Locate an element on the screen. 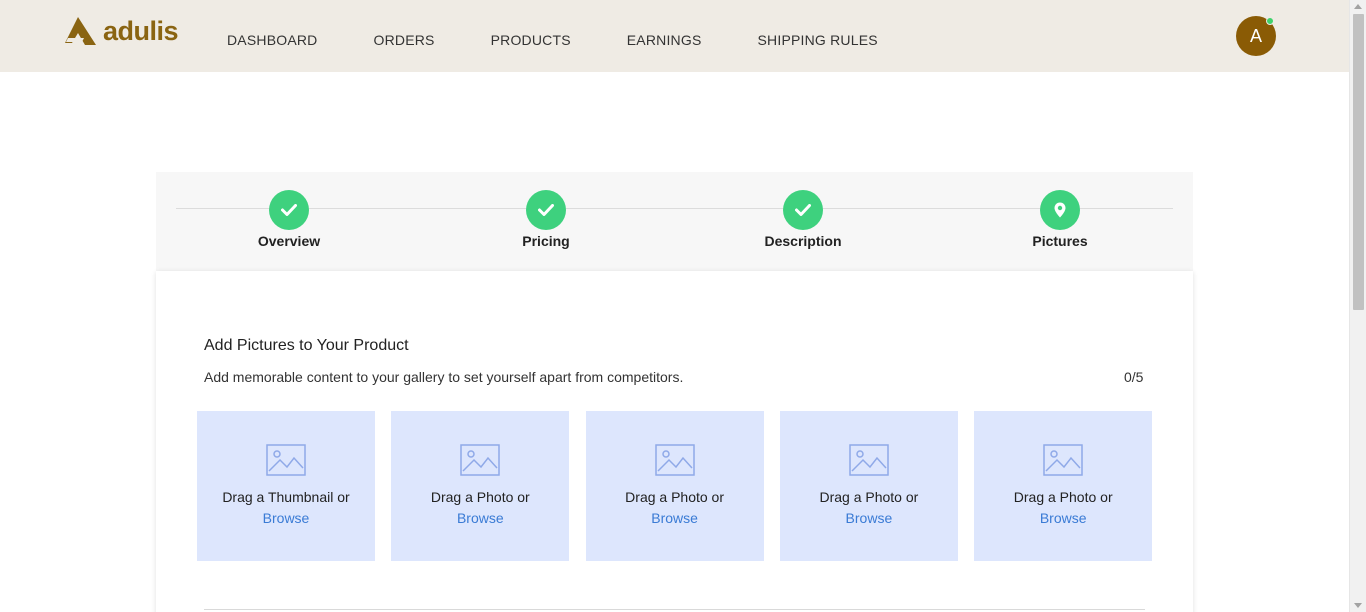 This screenshot has width=1366, height=612. nav-earnings: EARNINGS is located at coordinates (664, 40).